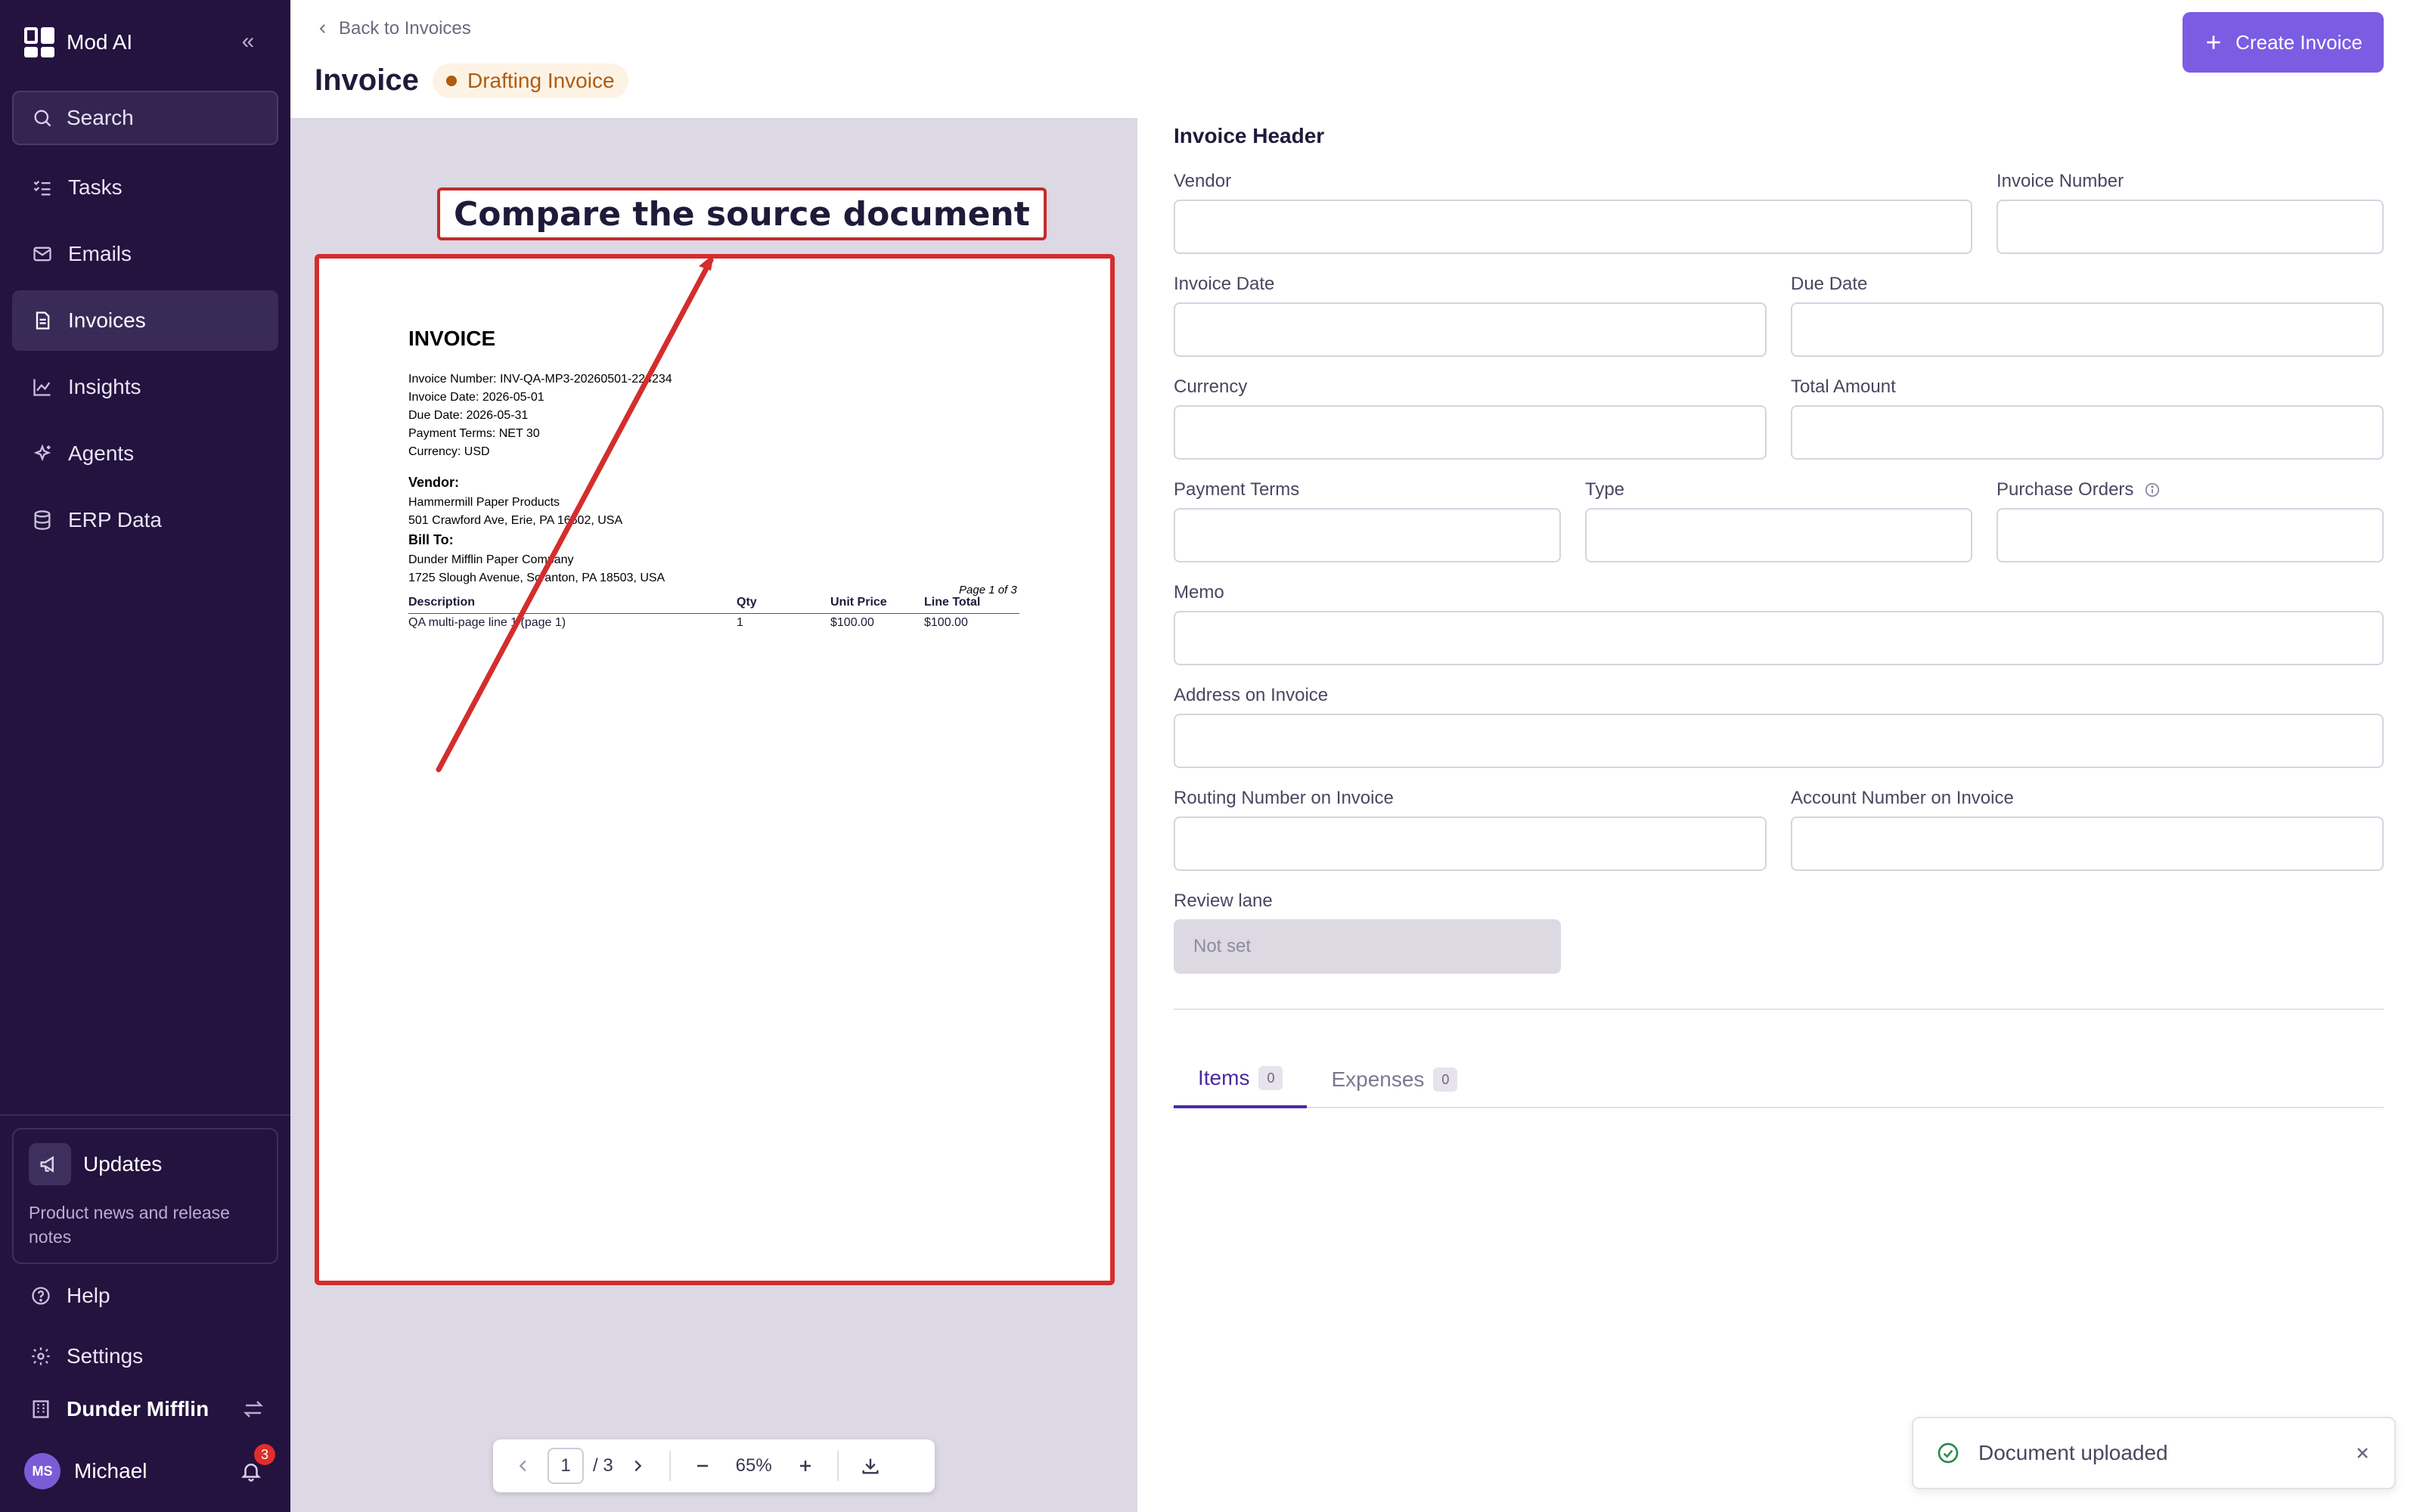 The height and width of the screenshot is (1512, 2420). What do you see at coordinates (1779, 638) in the screenshot?
I see `memo-input` at bounding box center [1779, 638].